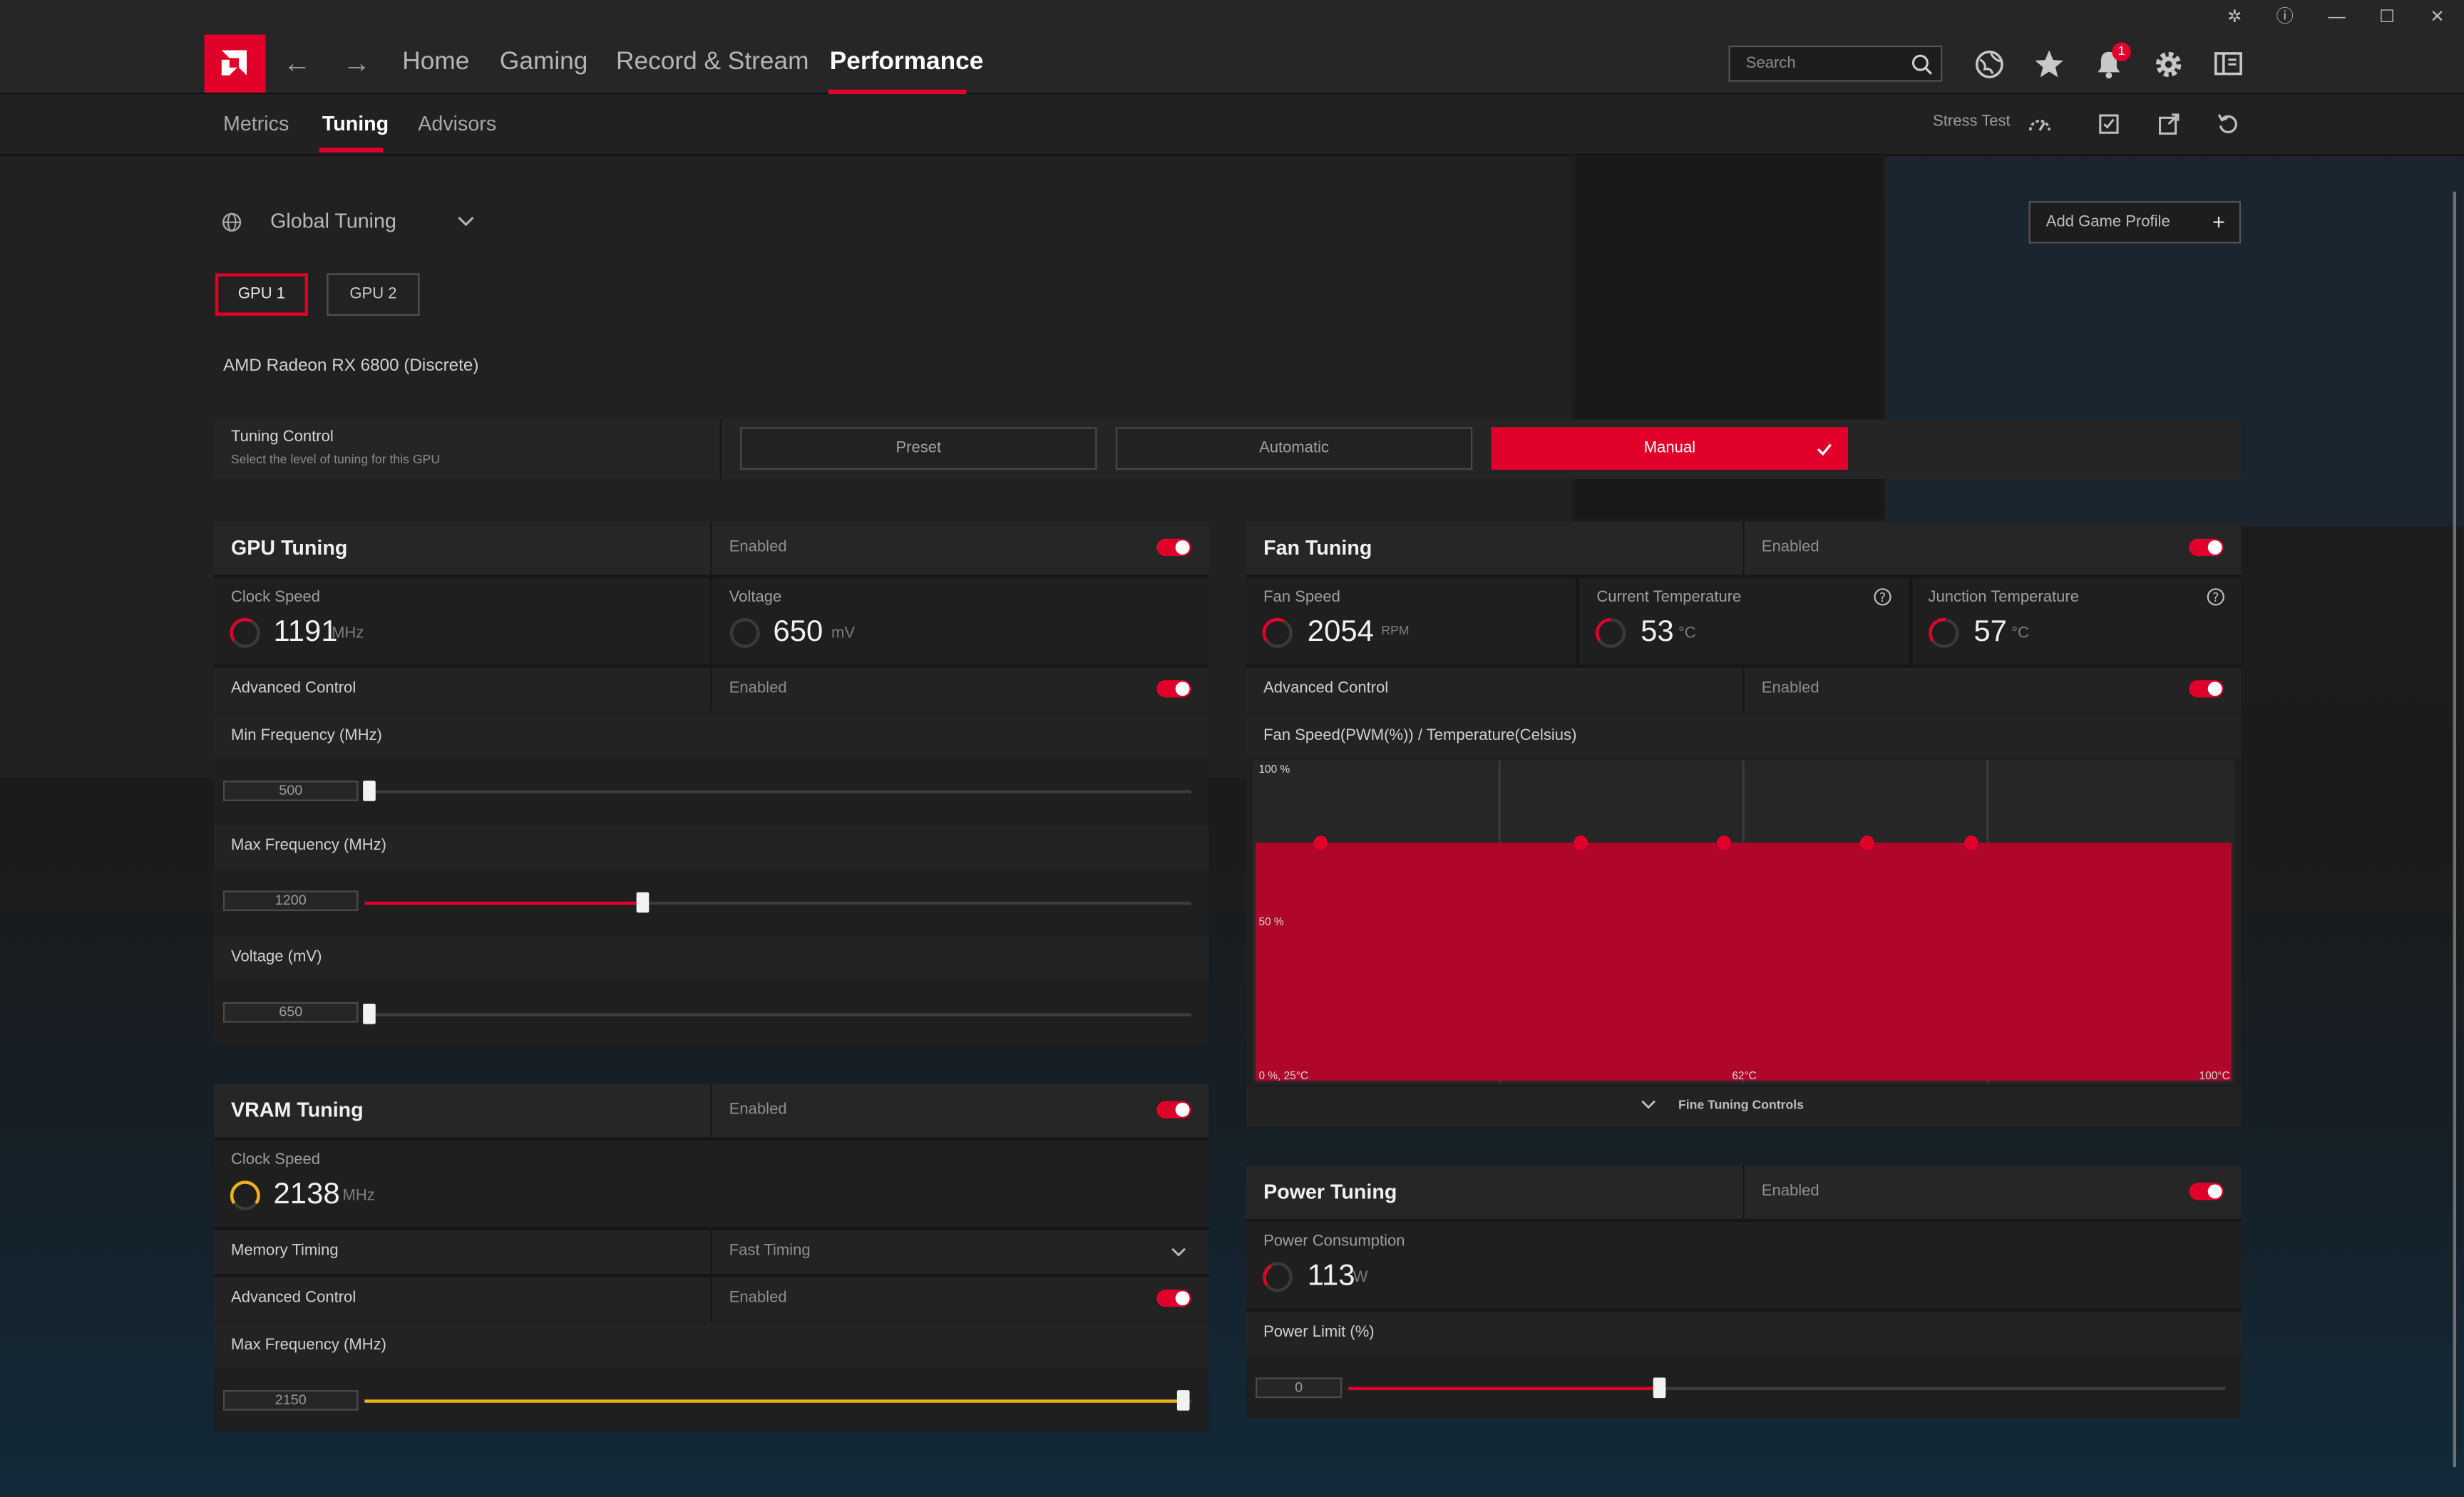 The height and width of the screenshot is (1497, 2464). What do you see at coordinates (1173, 1298) in the screenshot?
I see `vram-advanced-control-toggle` at bounding box center [1173, 1298].